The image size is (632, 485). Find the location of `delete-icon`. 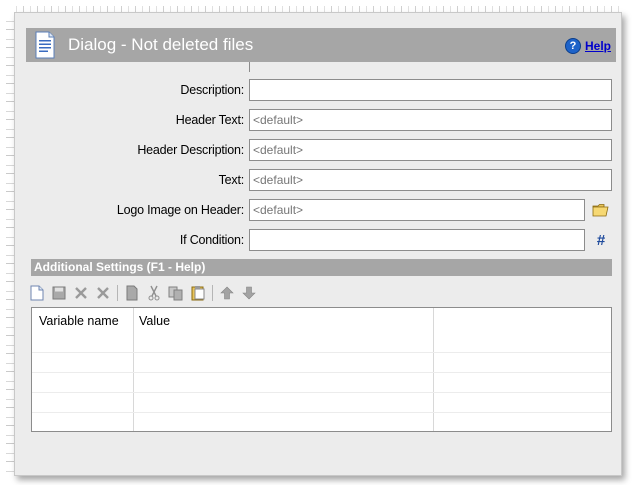

delete-icon is located at coordinates (81, 293).